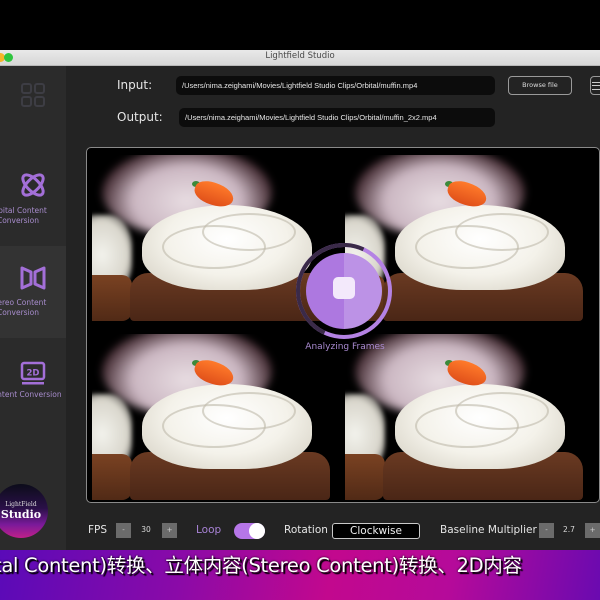 The width and height of the screenshot is (600, 600). What do you see at coordinates (344, 288) in the screenshot?
I see `stop-icon` at bounding box center [344, 288].